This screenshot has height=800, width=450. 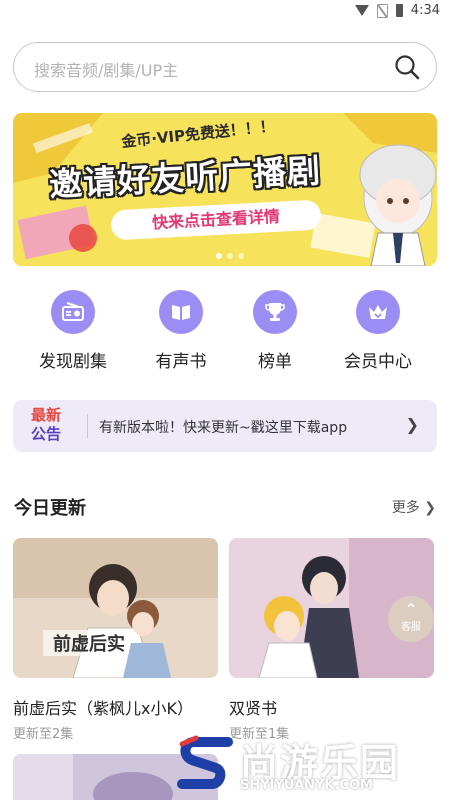 What do you see at coordinates (50, 508) in the screenshot?
I see `section-title-today: 今日更新` at bounding box center [50, 508].